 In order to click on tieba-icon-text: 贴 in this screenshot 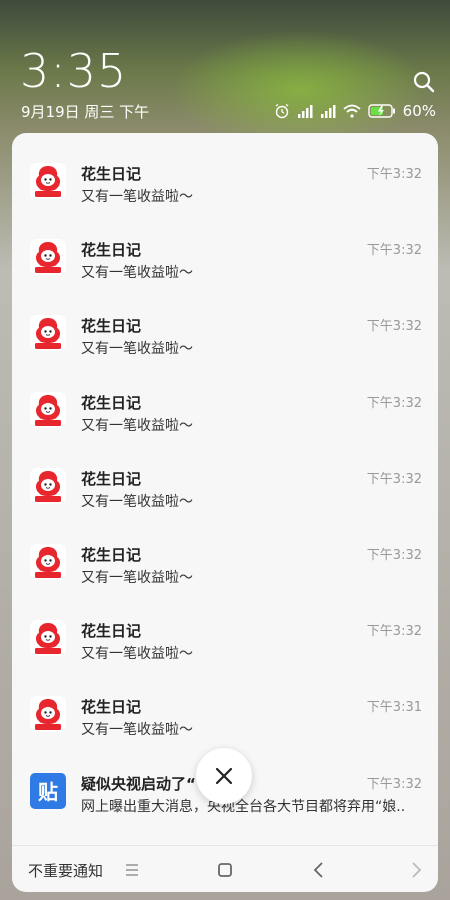, I will do `click(48, 792)`.